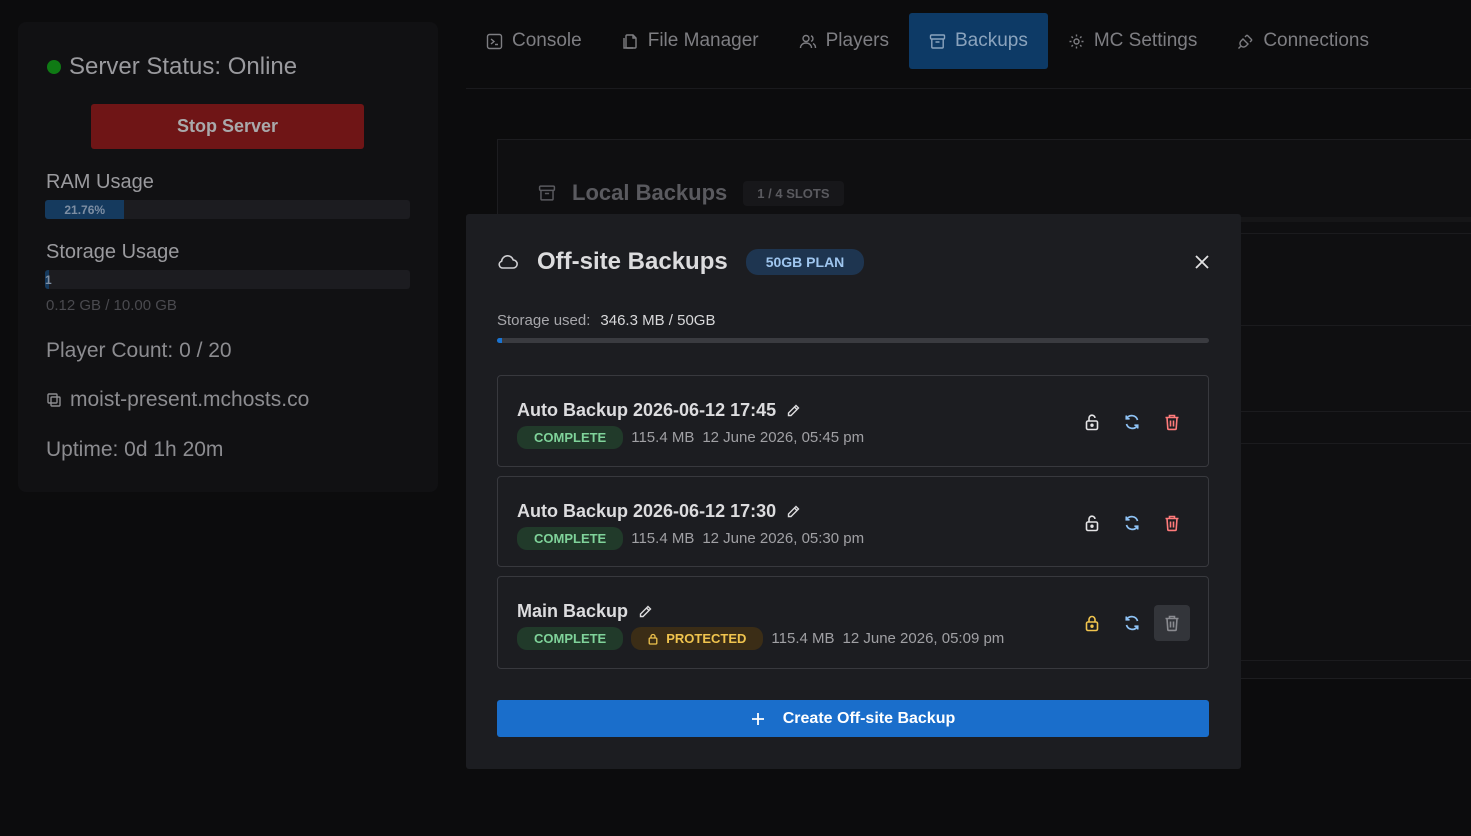 This screenshot has height=836, width=1471. I want to click on backup-name: Auto Backup 2026-06-12 17:30, so click(659, 511).